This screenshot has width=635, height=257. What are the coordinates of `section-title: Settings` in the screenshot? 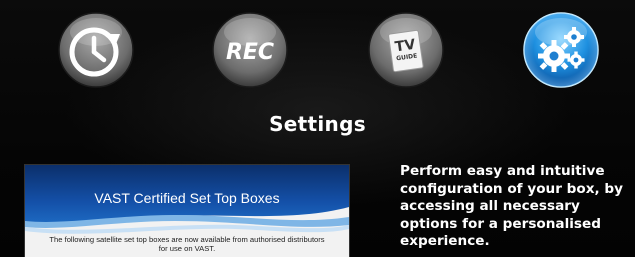 It's located at (317, 124).